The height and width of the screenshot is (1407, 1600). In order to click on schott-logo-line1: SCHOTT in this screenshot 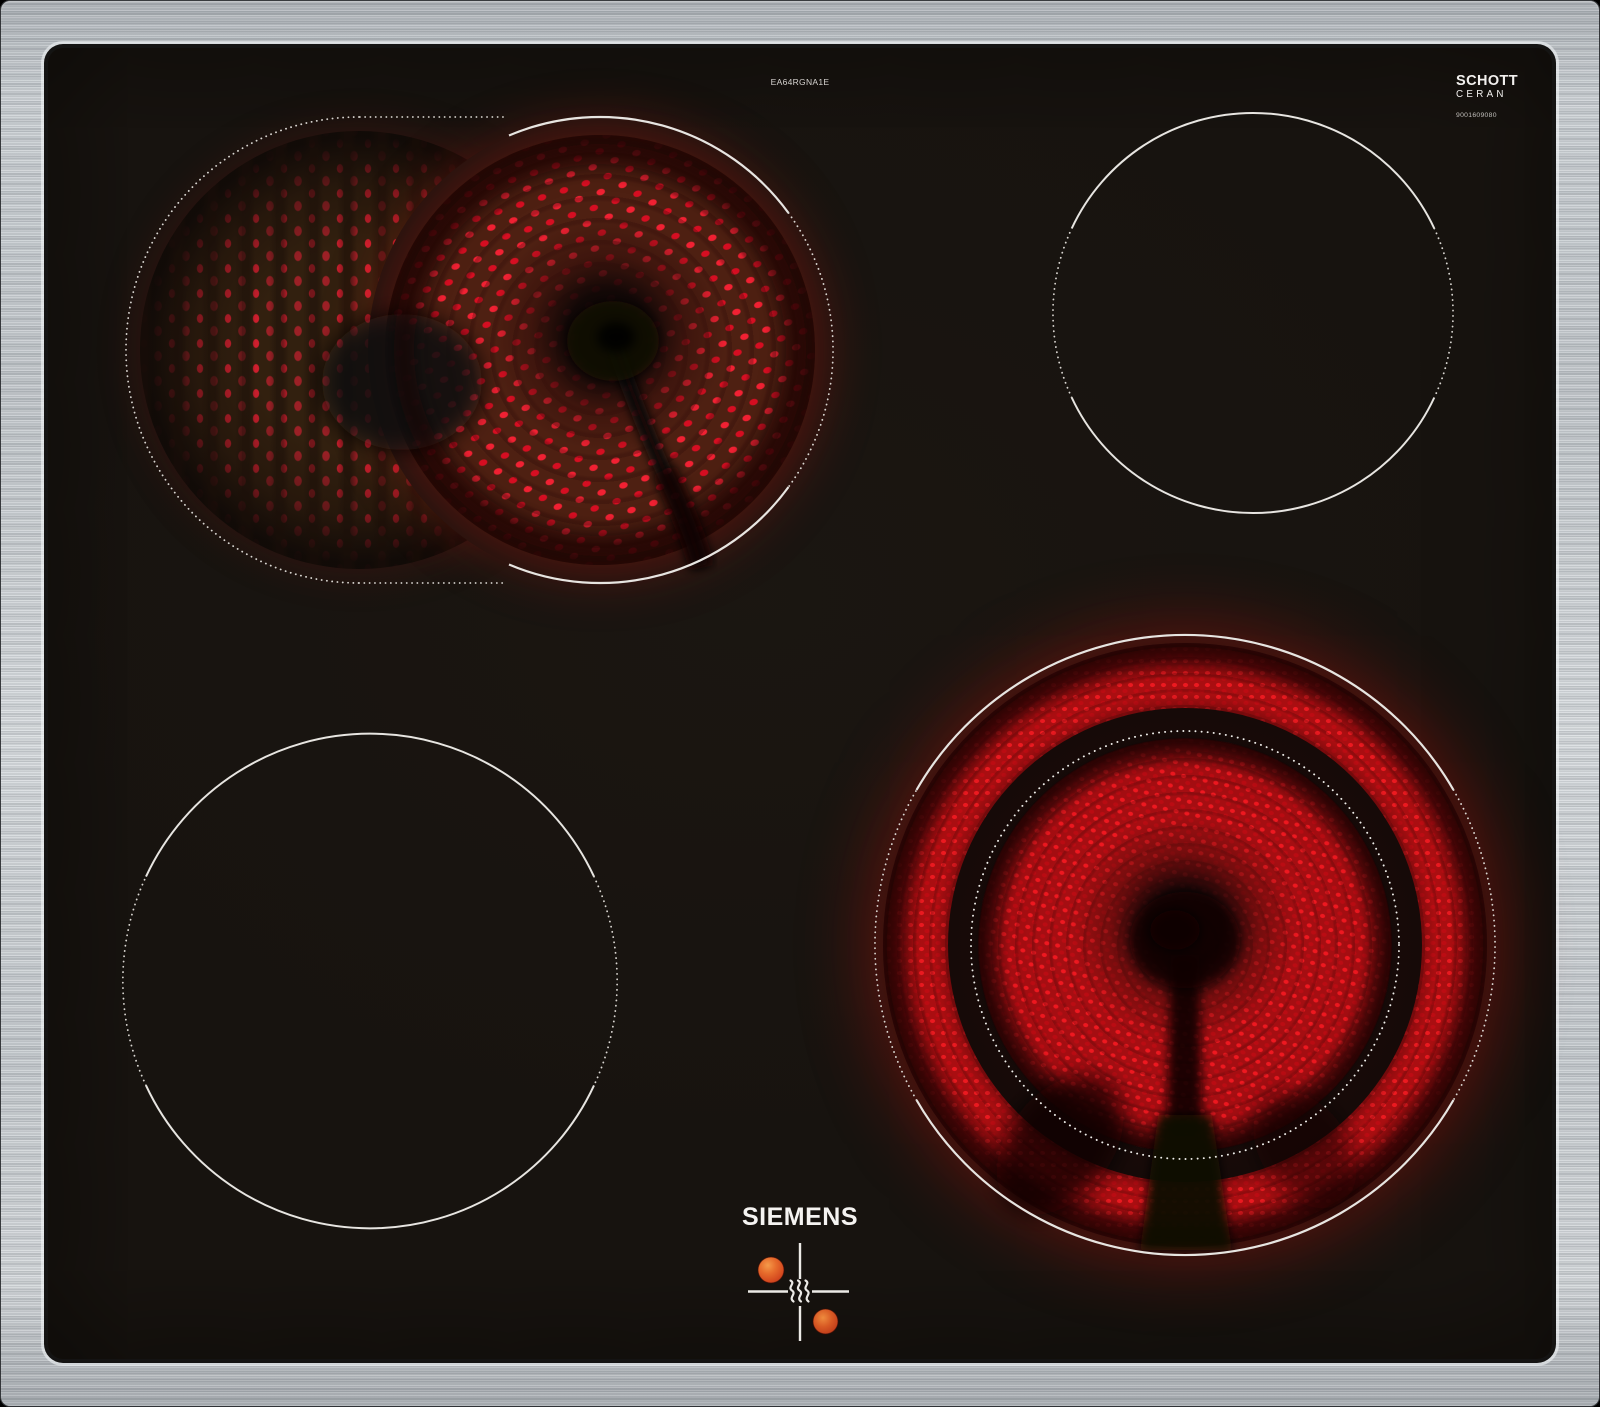, I will do `click(1487, 81)`.